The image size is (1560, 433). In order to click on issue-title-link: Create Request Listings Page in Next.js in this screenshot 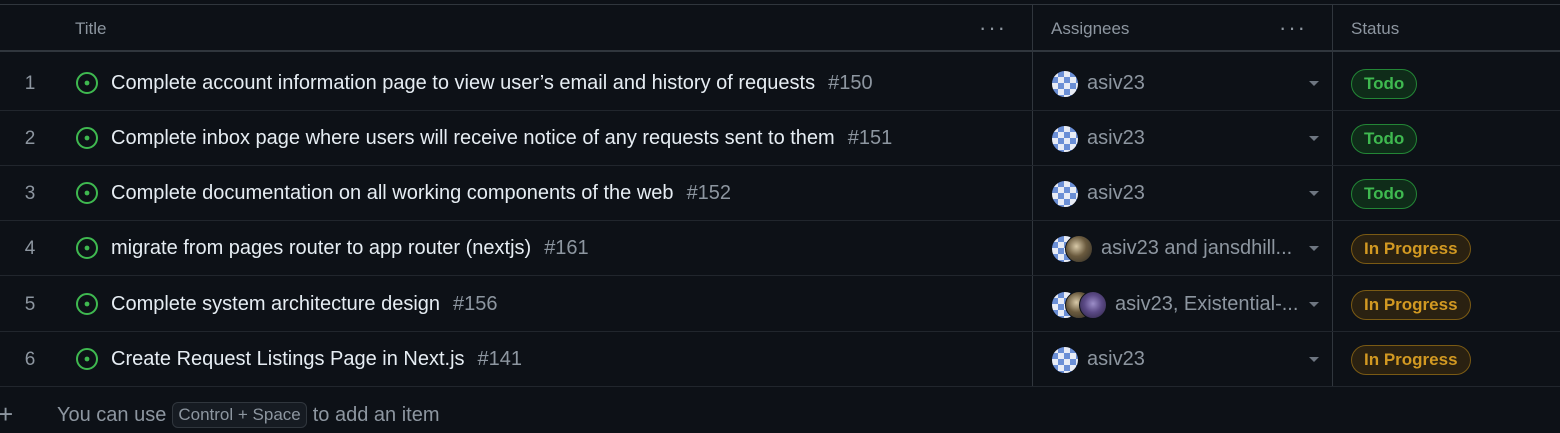, I will do `click(288, 359)`.